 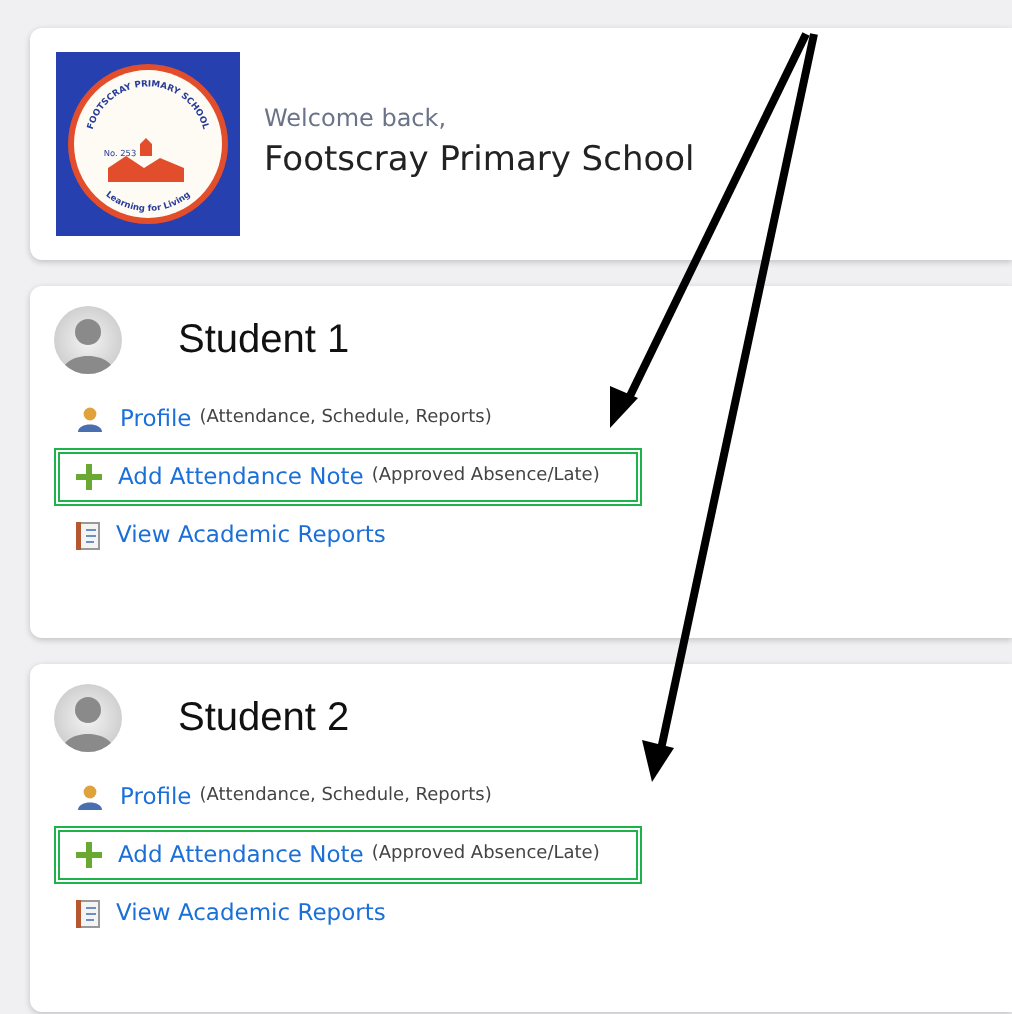 What do you see at coordinates (356, 119) in the screenshot?
I see `greeting-text: Welcome back,` at bounding box center [356, 119].